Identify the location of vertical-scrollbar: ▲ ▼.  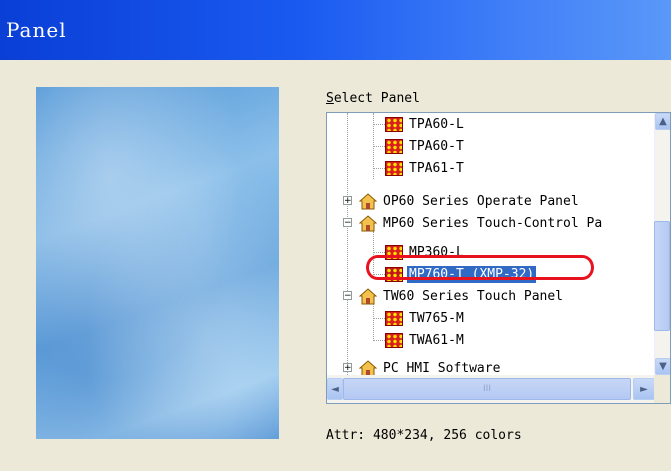
(662, 244).